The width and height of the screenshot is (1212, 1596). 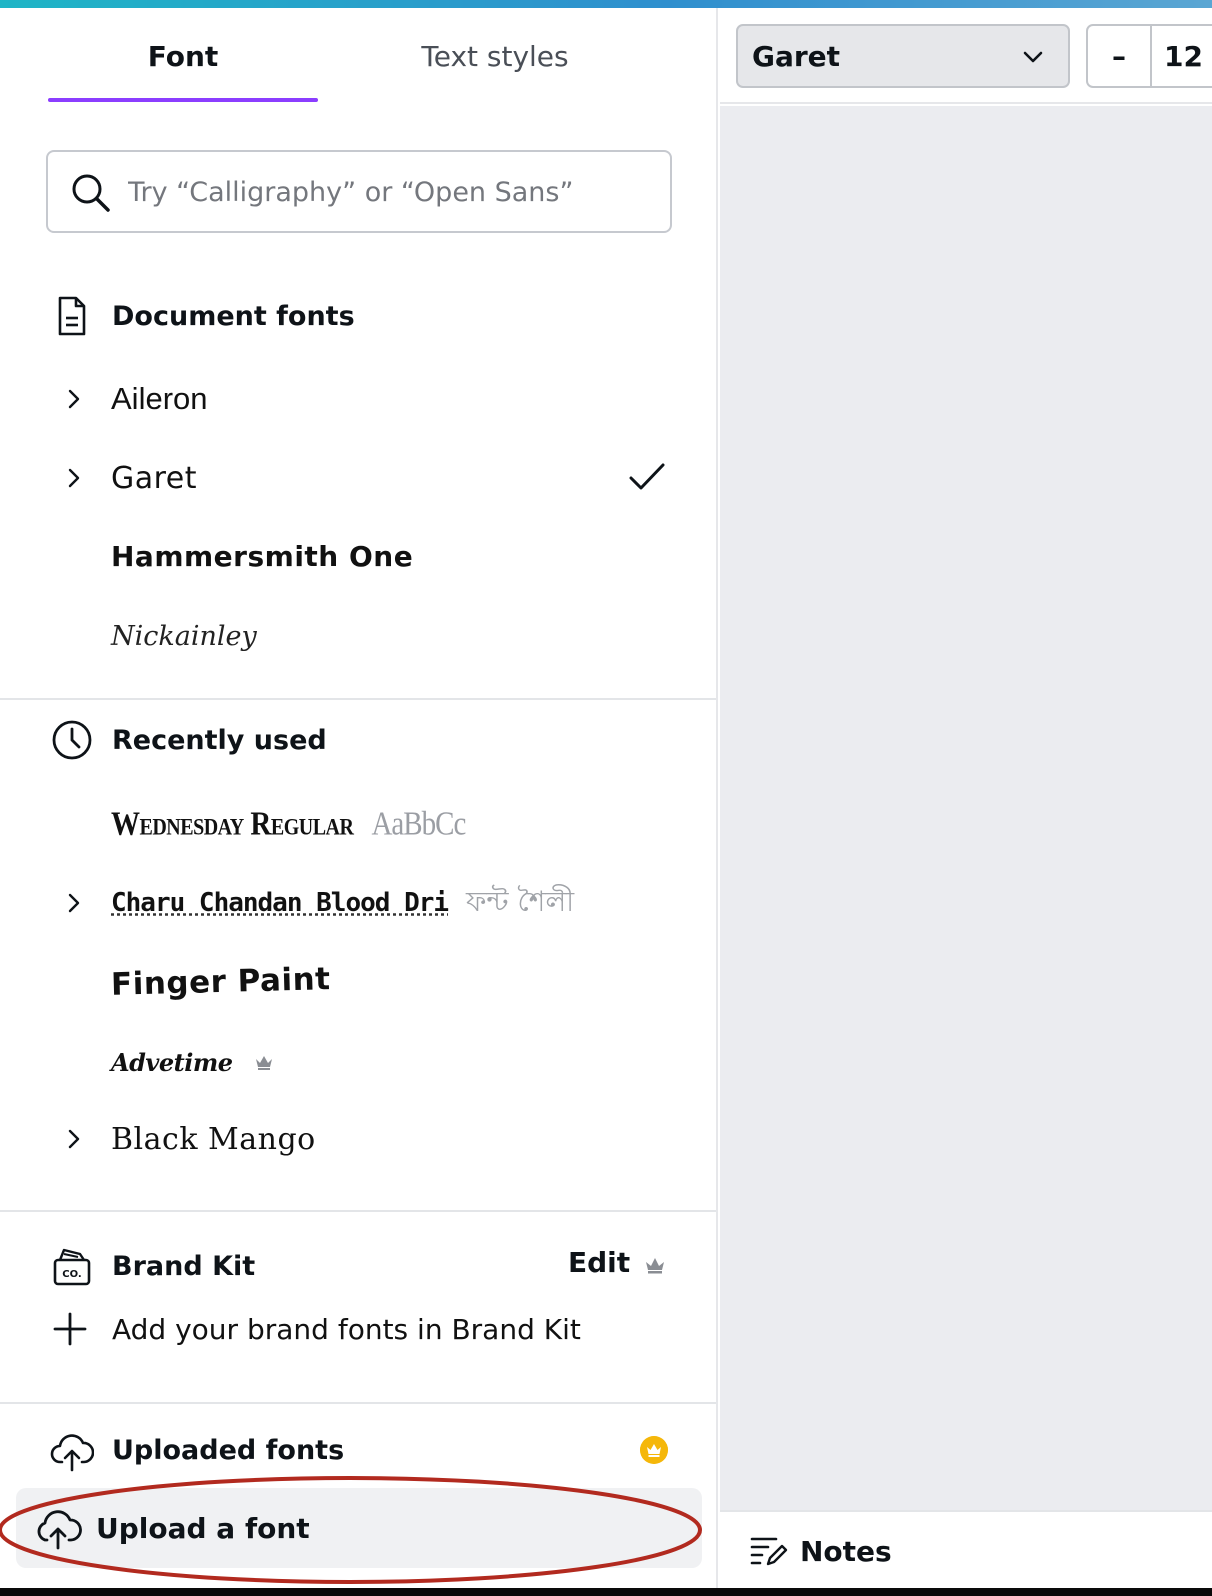 What do you see at coordinates (606, 1592) in the screenshot?
I see `bottom-edge-bar` at bounding box center [606, 1592].